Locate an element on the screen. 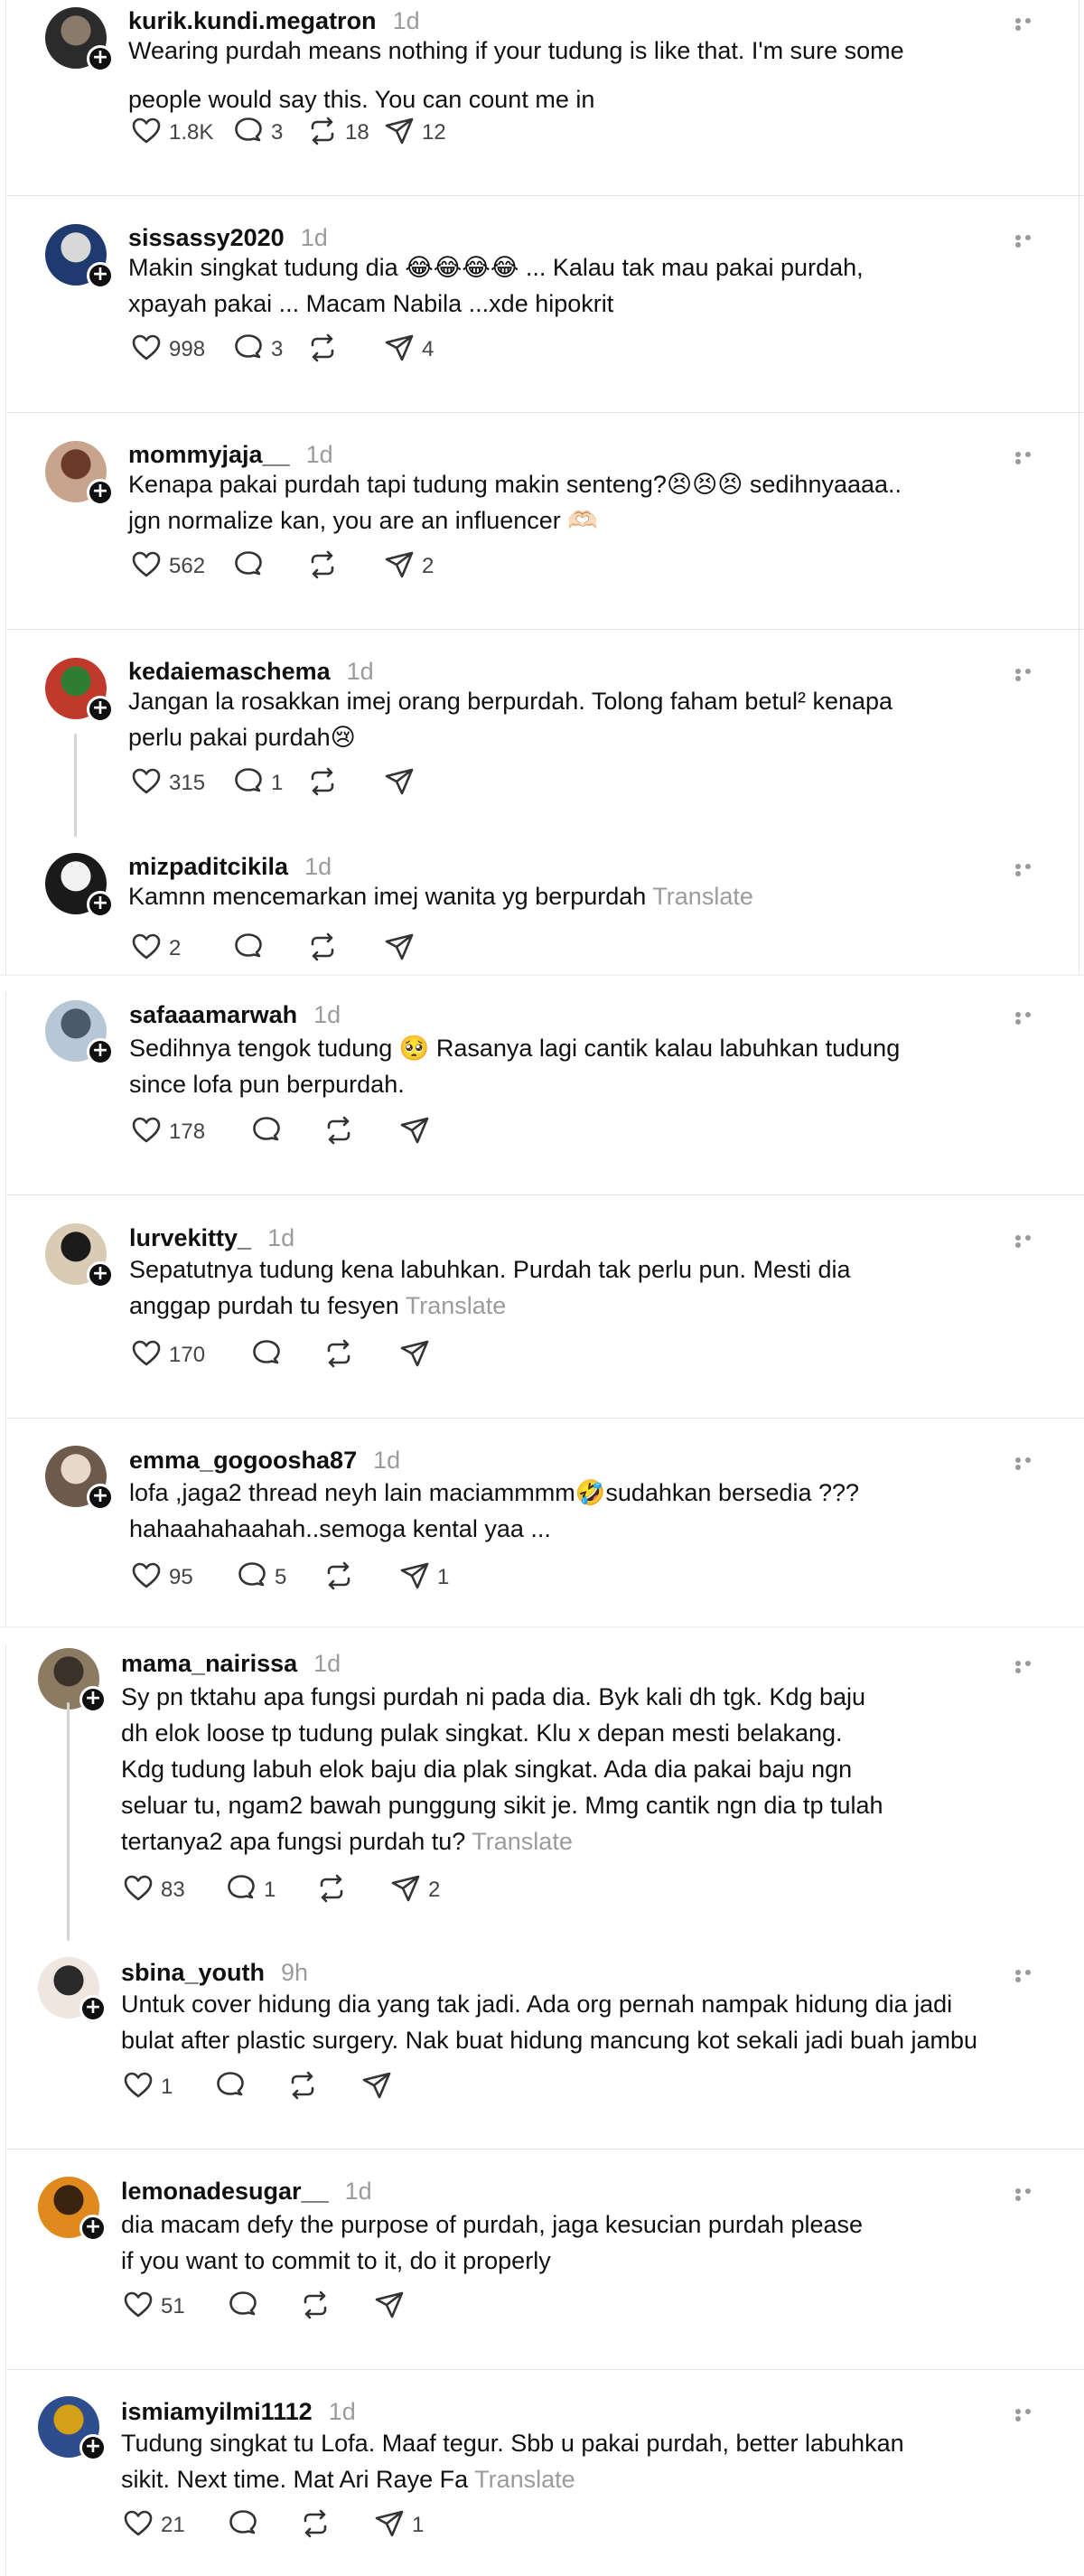 The height and width of the screenshot is (2576, 1084). share-button: 4 is located at coordinates (409, 350).